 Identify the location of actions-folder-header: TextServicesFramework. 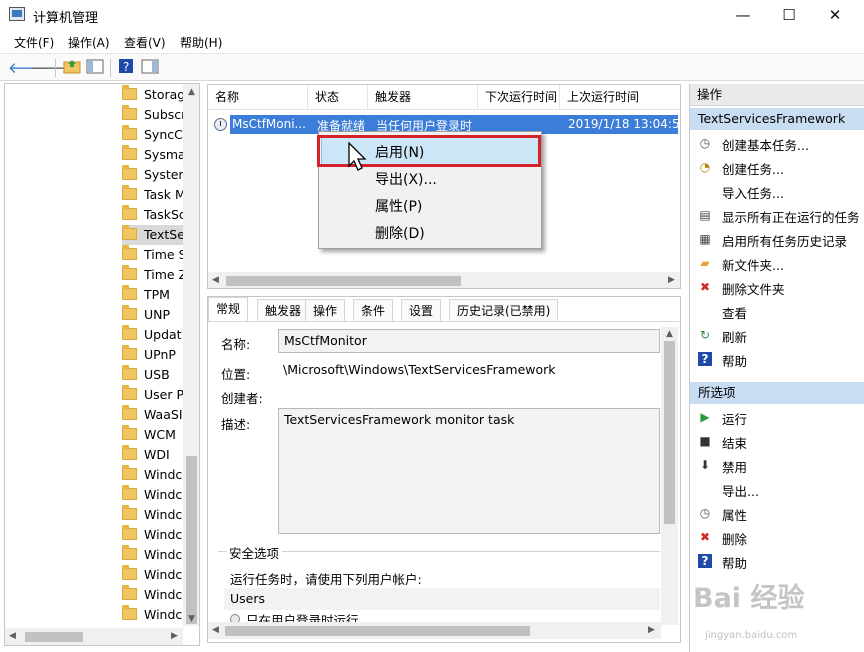
(777, 119).